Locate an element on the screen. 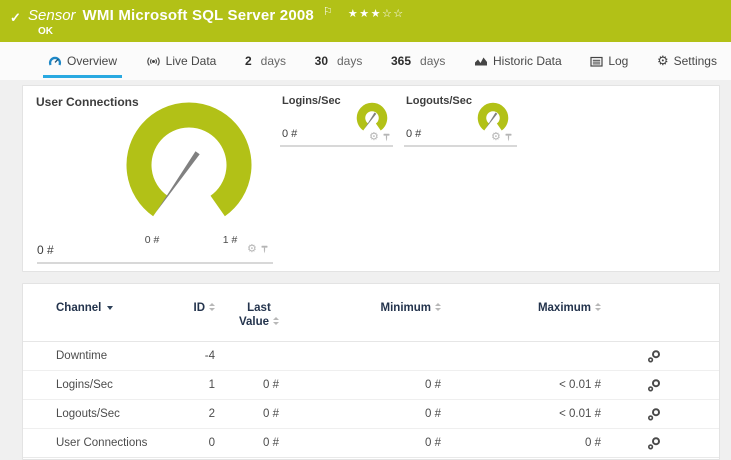 This screenshot has height=460, width=731. tab-2-days: 2 days is located at coordinates (265, 61).